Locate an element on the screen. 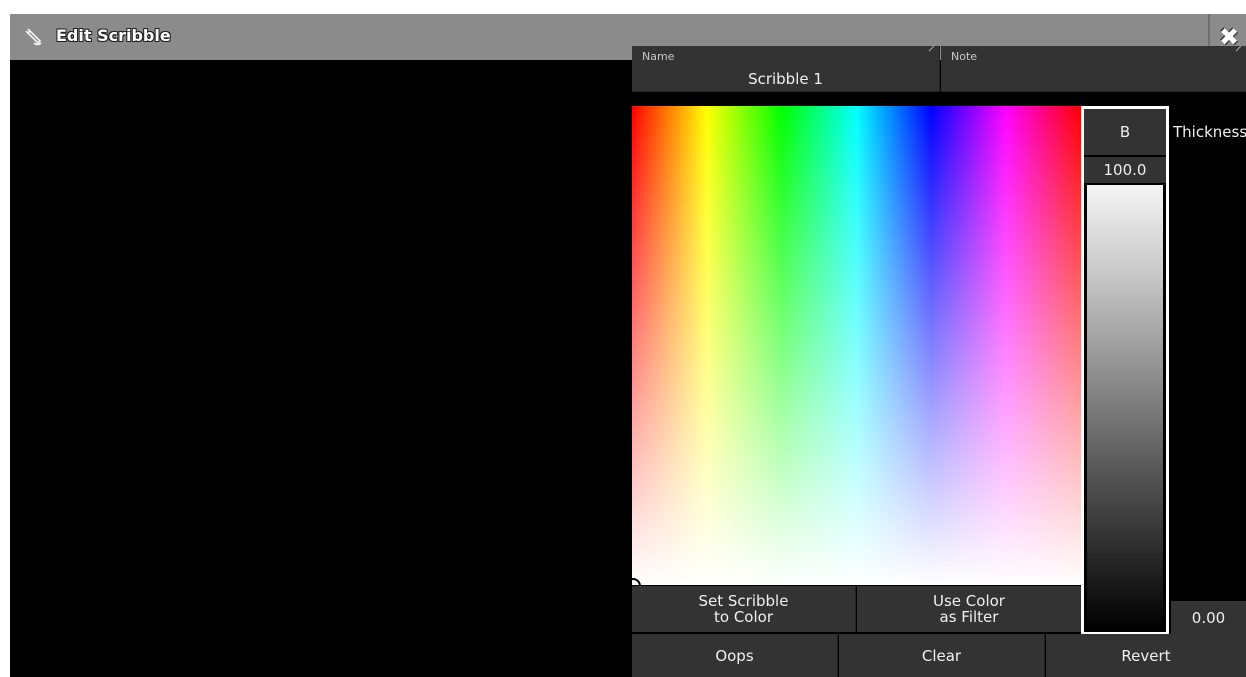 This screenshot has width=1246, height=677. use-color-as-filter-button: Use Color as Filter is located at coordinates (969, 609).